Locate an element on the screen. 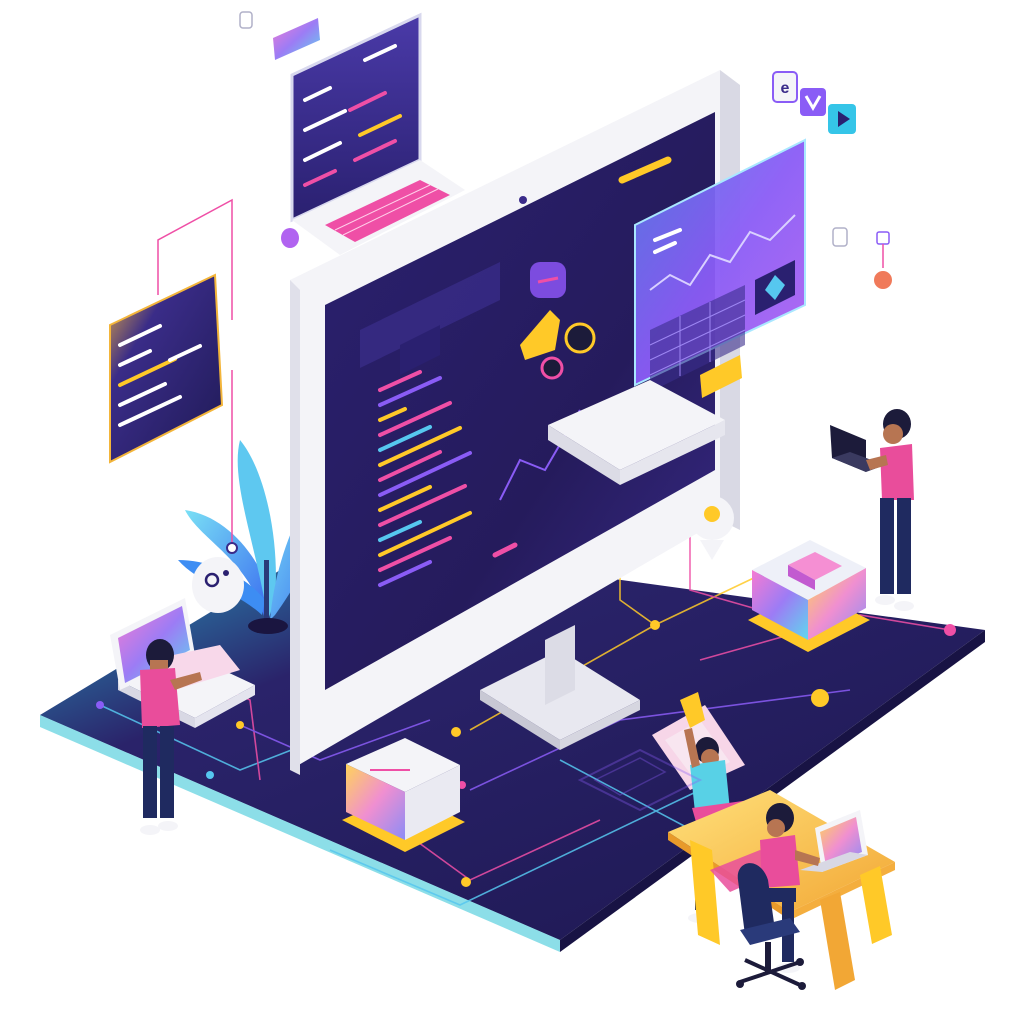 This screenshot has width=1024, height=1024. code-window-icon is located at coordinates (173, 376).